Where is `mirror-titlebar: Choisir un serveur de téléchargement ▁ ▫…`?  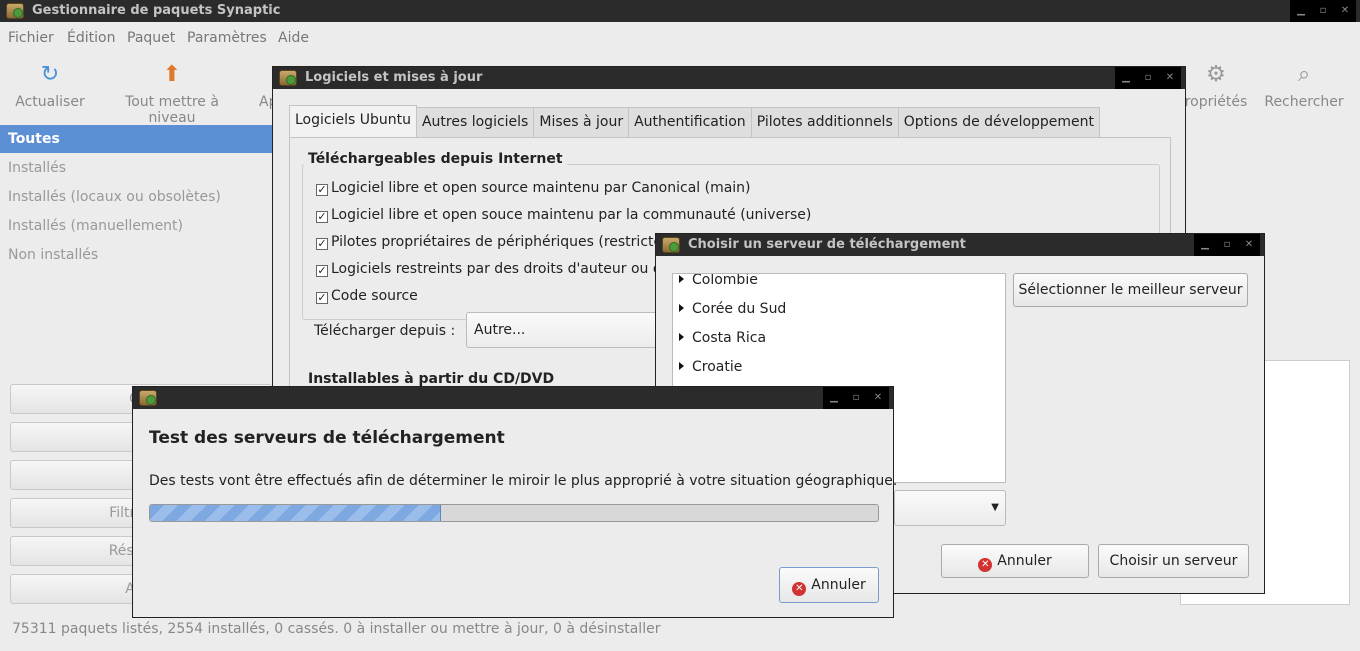 mirror-titlebar: Choisir un serveur de téléchargement ▁ ▫… is located at coordinates (960, 245).